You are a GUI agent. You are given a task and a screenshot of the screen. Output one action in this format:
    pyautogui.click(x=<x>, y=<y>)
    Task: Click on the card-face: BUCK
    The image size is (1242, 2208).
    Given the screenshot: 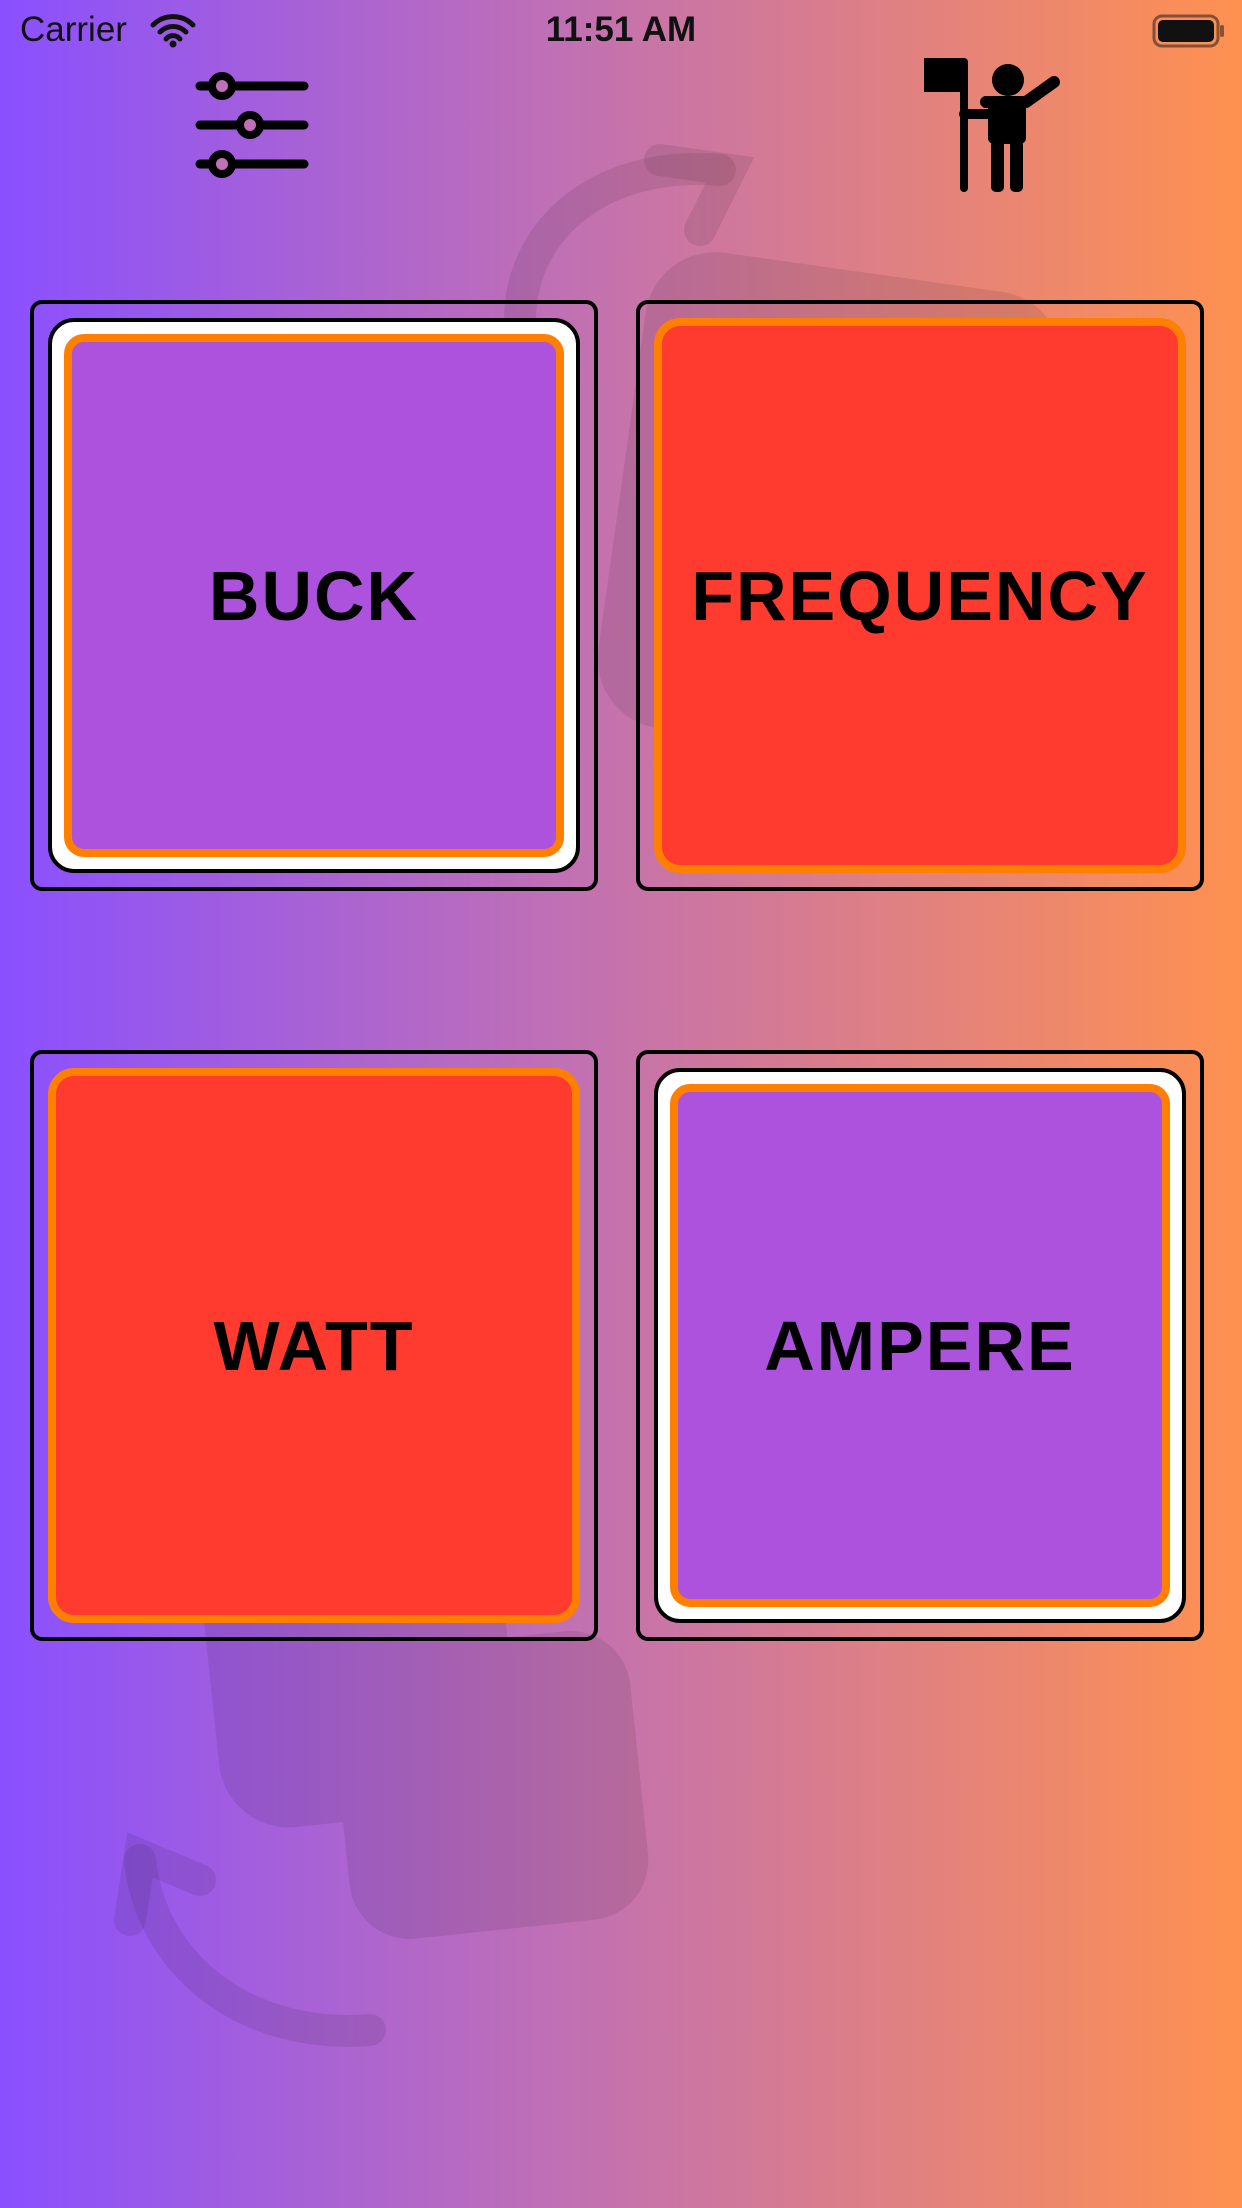 What is the action you would take?
    pyautogui.click(x=314, y=595)
    